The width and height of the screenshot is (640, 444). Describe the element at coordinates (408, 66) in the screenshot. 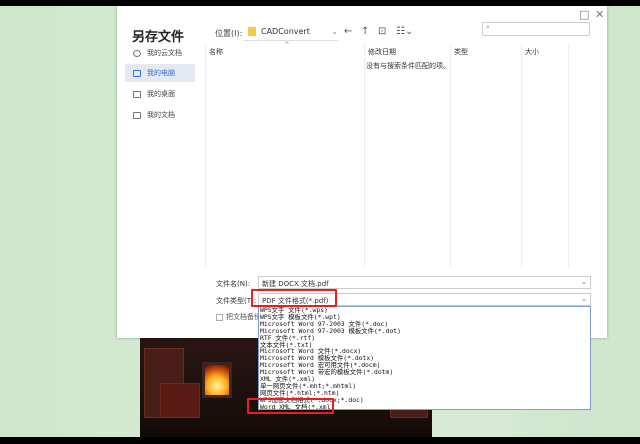

I see `empty-message: 没有与搜索条件匹配的项。` at that location.